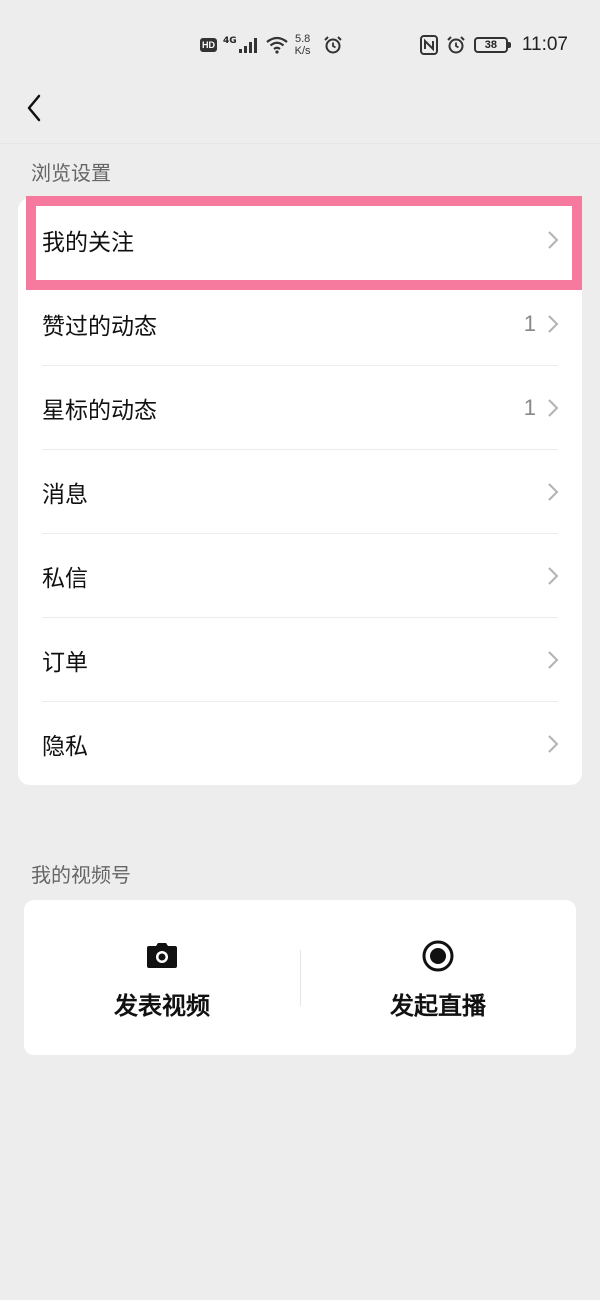 The width and height of the screenshot is (600, 1300). I want to click on list-item-privacy: 隐私, so click(300, 743).